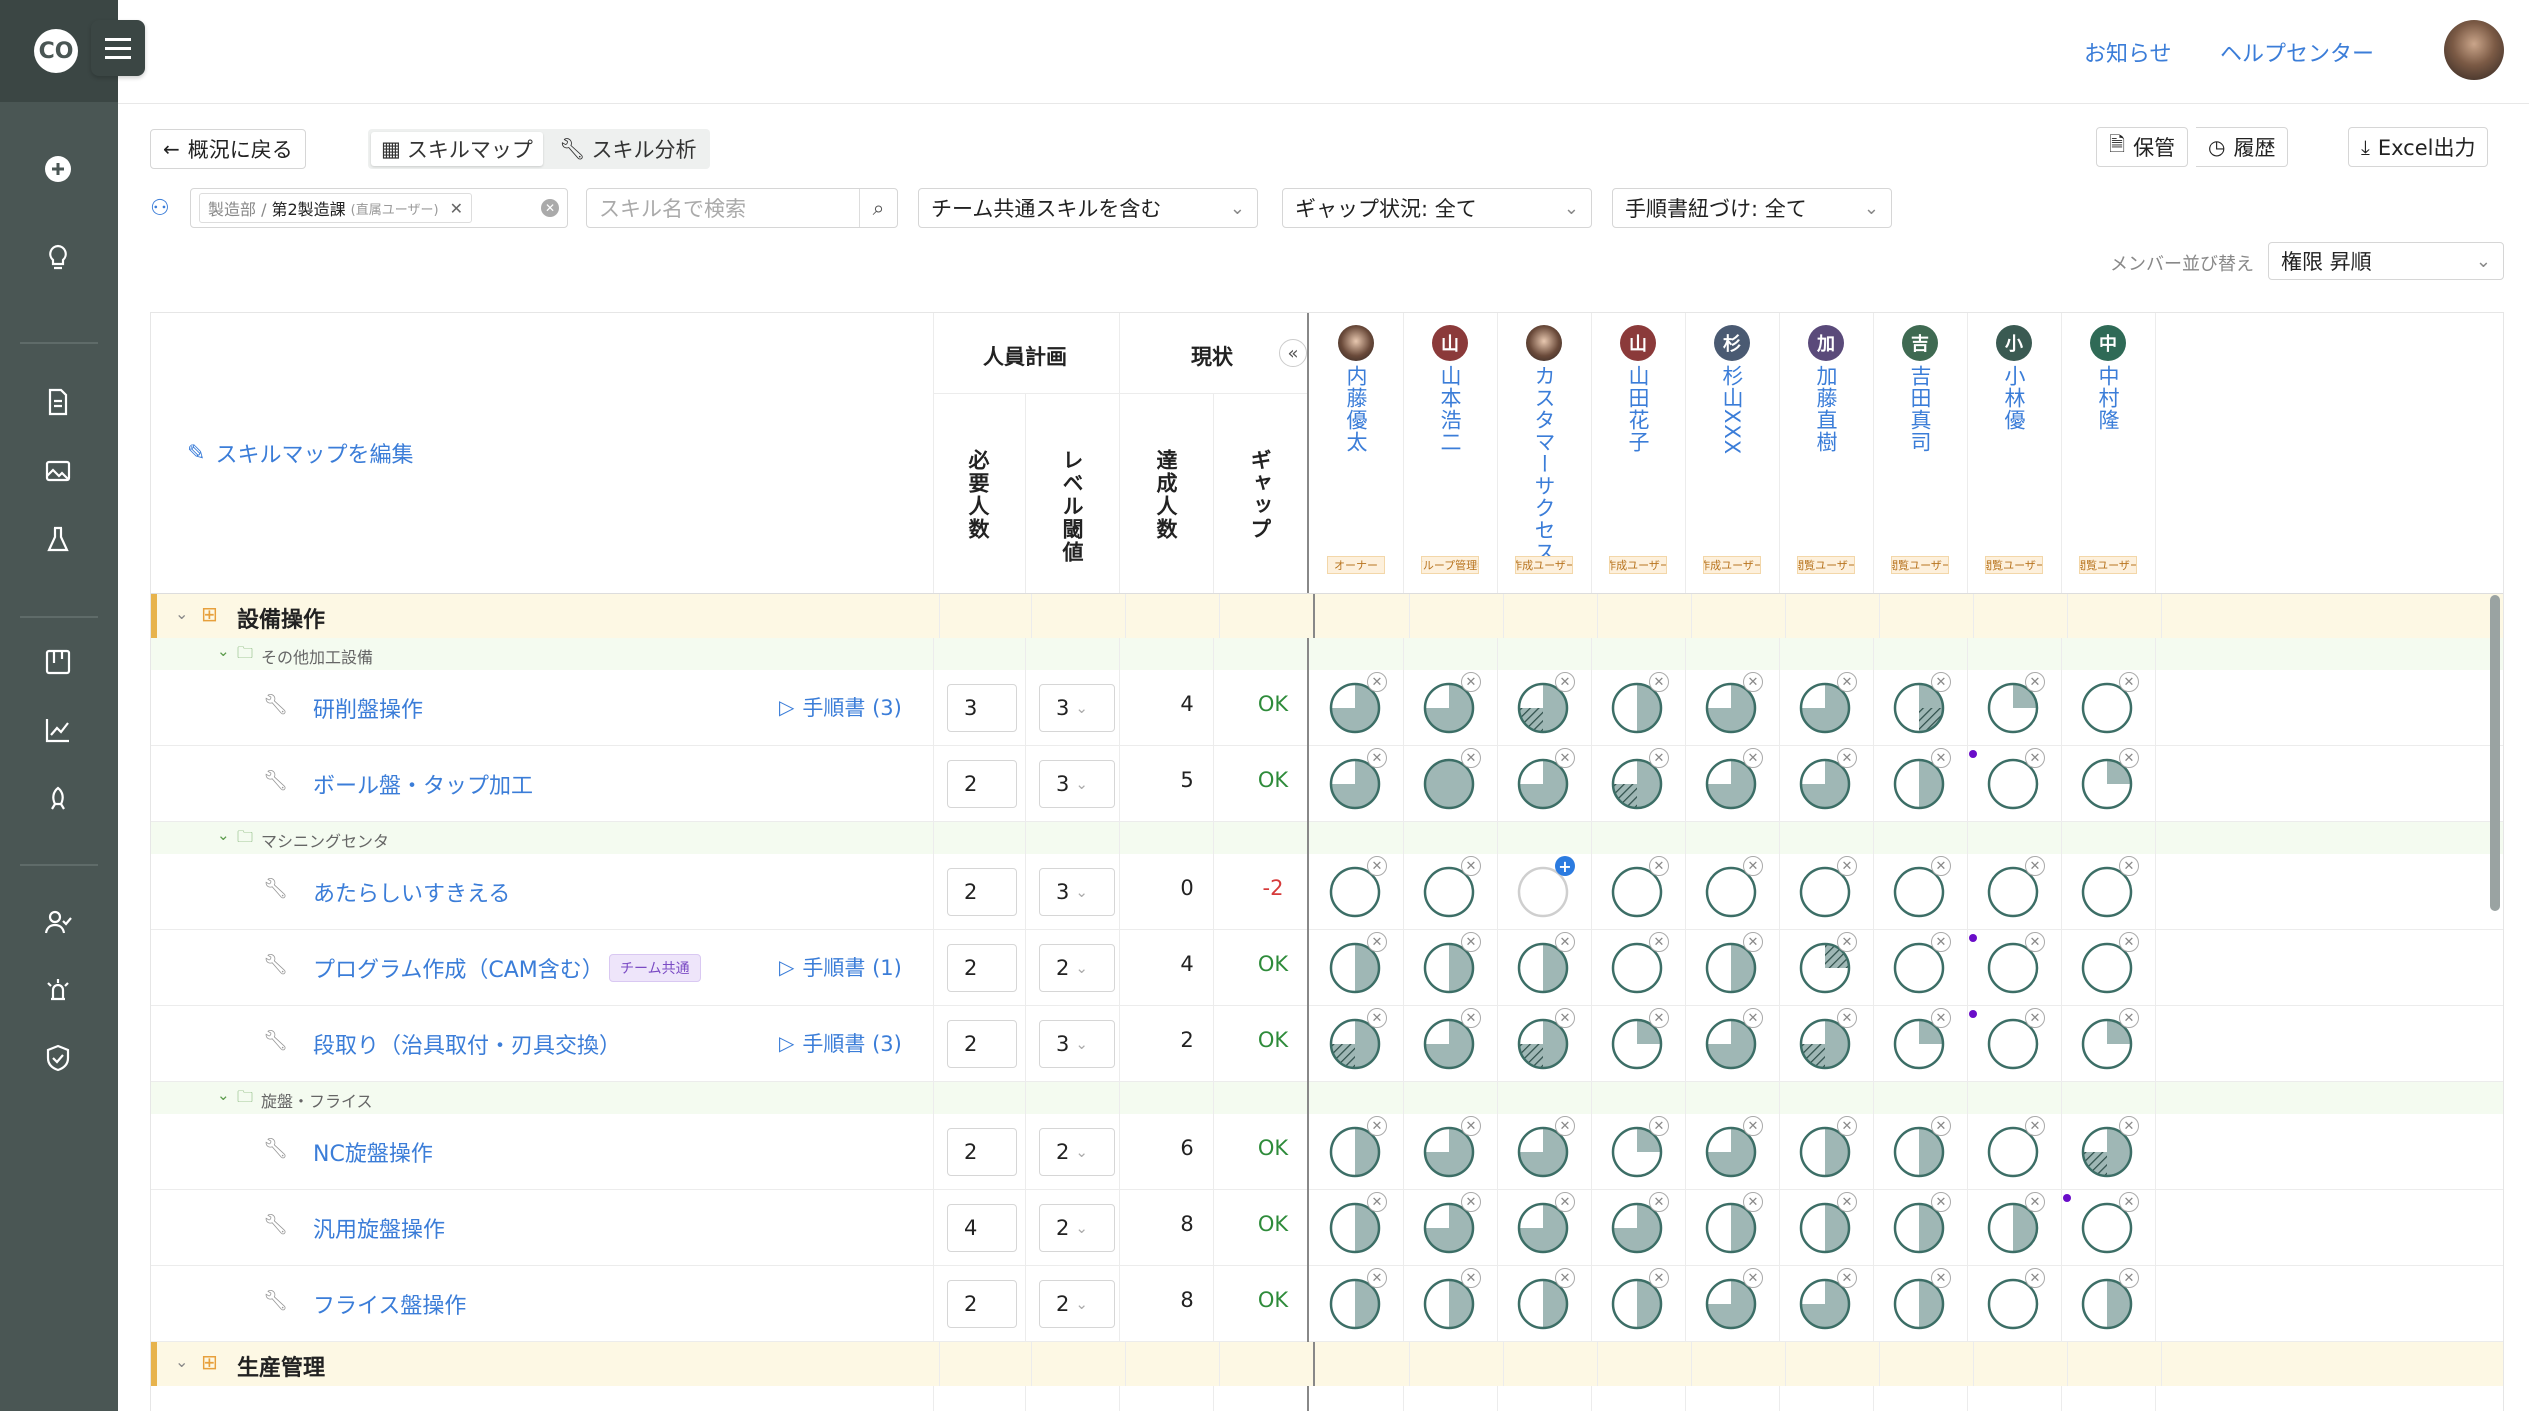 This screenshot has height=1411, width=2529. I want to click on skill-name-link: ボール盤・タップ加工, so click(423, 784).